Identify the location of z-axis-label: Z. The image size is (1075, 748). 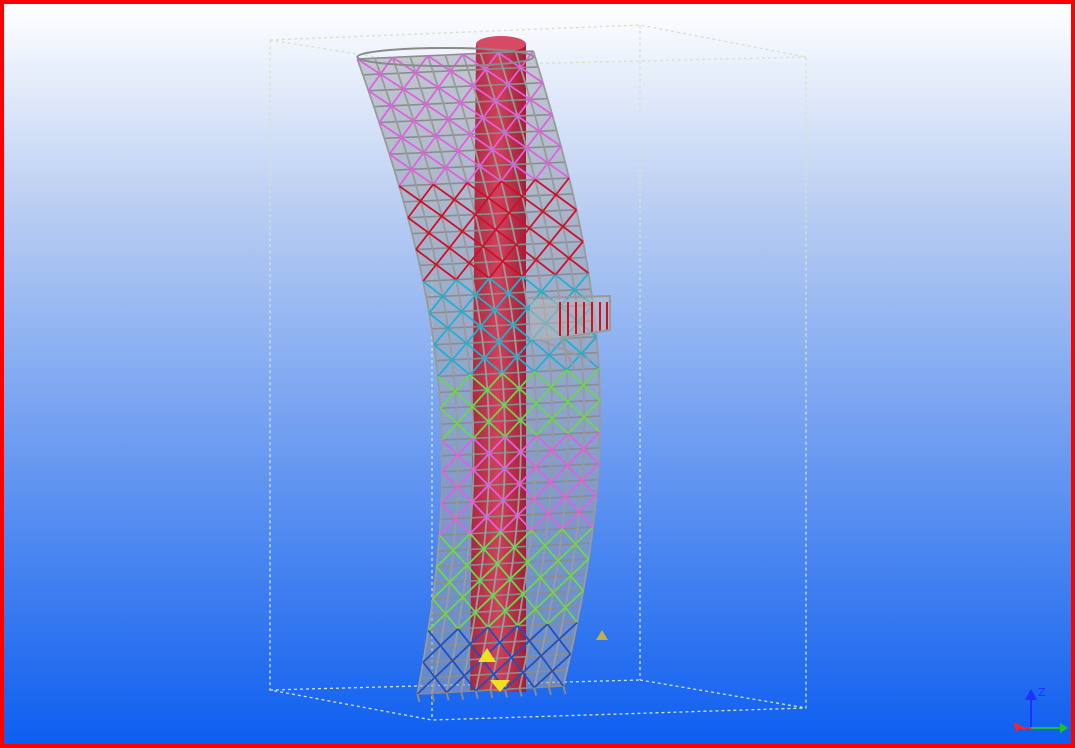
(1042, 692).